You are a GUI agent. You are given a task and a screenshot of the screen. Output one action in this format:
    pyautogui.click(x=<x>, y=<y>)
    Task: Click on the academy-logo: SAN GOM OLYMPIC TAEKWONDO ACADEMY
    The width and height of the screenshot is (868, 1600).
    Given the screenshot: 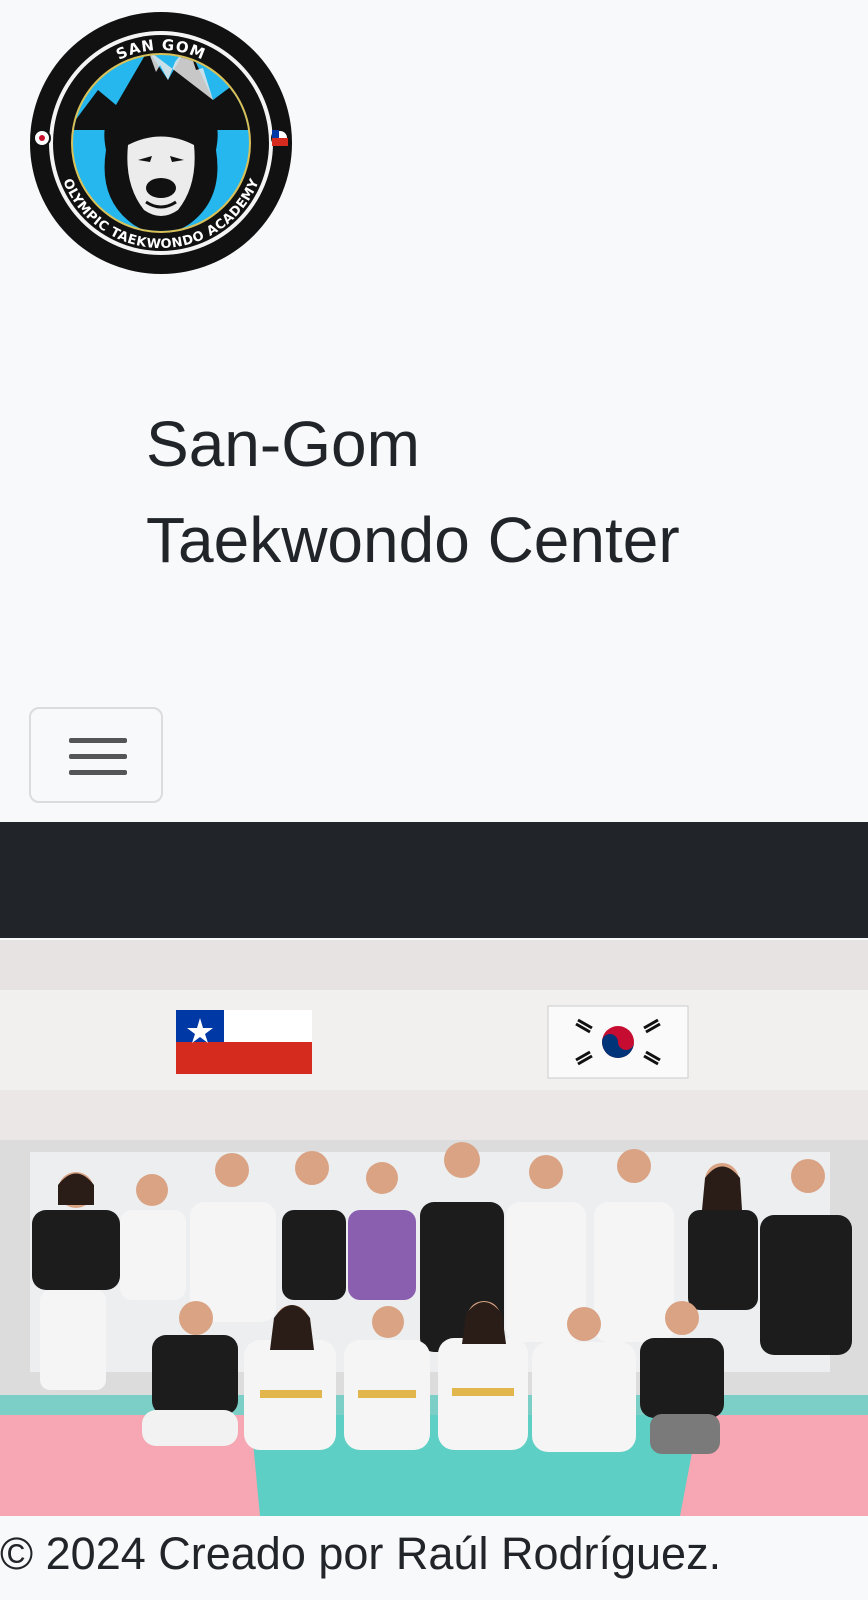 What is the action you would take?
    pyautogui.click(x=161, y=143)
    